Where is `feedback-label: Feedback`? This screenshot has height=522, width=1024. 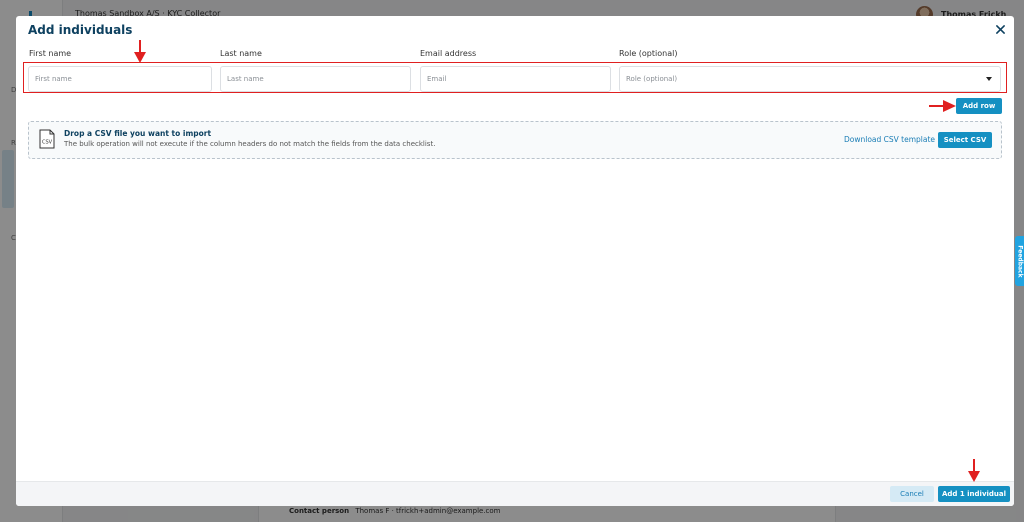
feedback-label: Feedback is located at coordinates (1020, 261).